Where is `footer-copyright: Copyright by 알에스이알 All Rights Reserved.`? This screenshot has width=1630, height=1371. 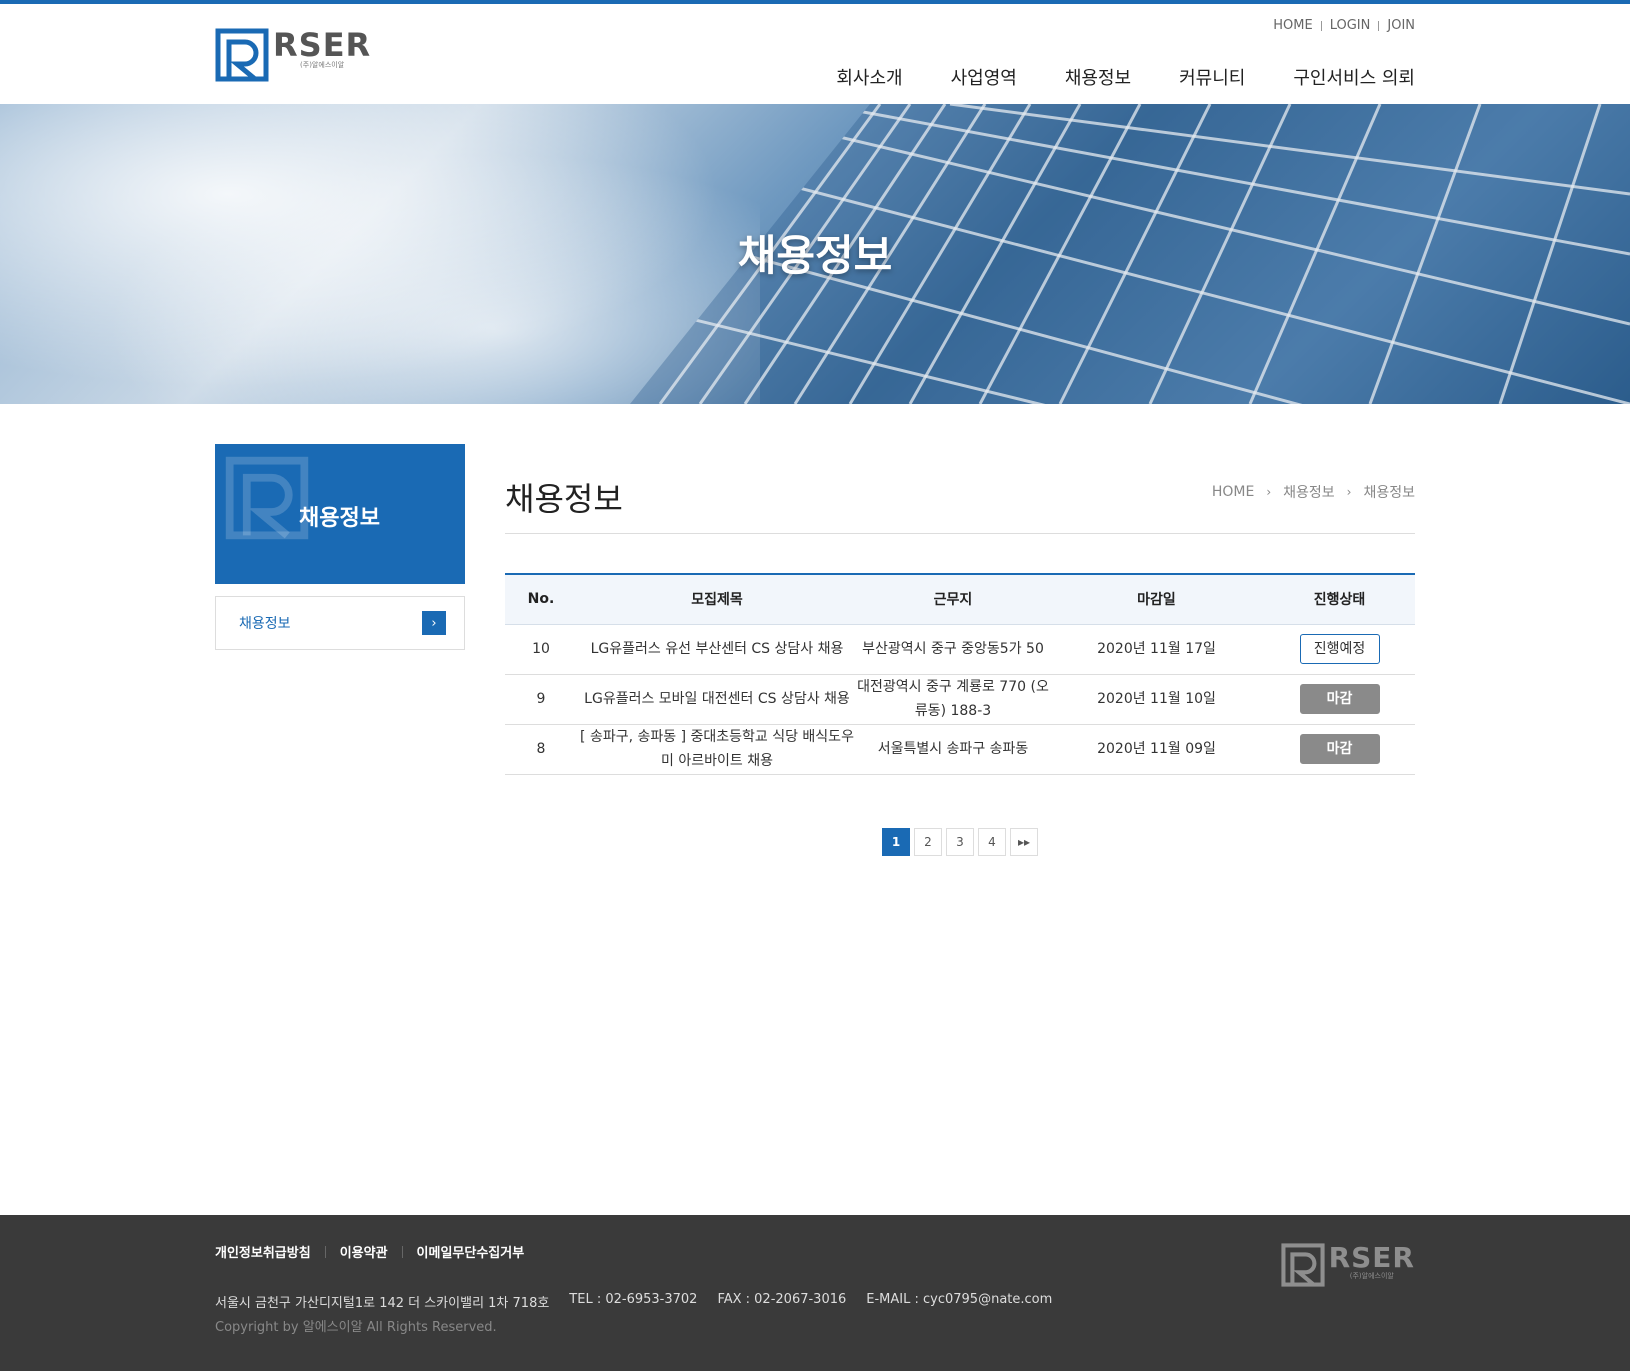 footer-copyright: Copyright by 알에스이알 All Rights Reserved. is located at coordinates (356, 1327).